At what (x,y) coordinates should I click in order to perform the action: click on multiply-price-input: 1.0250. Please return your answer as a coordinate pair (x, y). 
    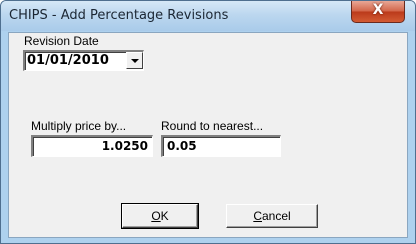
    Looking at the image, I should click on (92, 146).